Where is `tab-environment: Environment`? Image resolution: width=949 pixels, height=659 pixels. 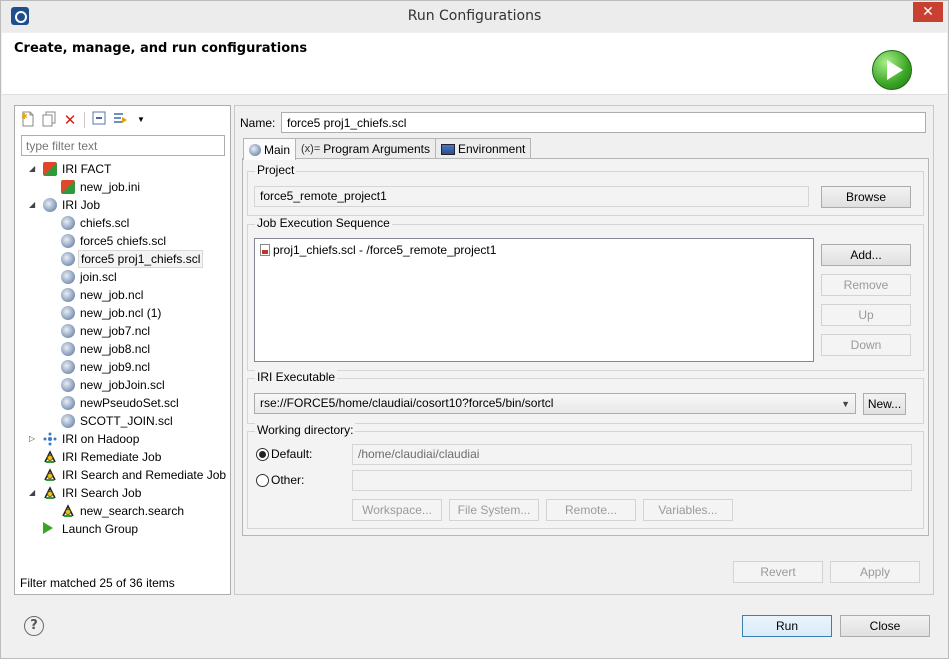
tab-environment: Environment is located at coordinates (483, 148).